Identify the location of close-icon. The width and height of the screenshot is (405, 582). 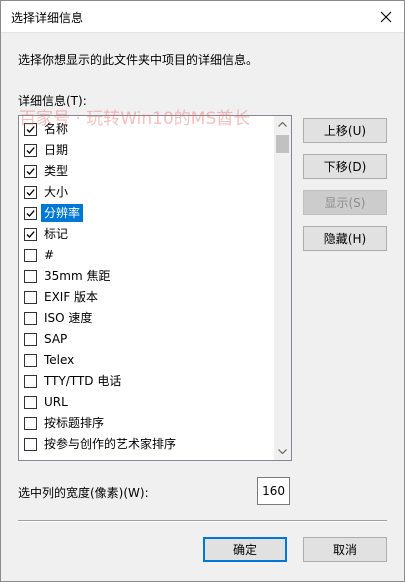
(386, 17).